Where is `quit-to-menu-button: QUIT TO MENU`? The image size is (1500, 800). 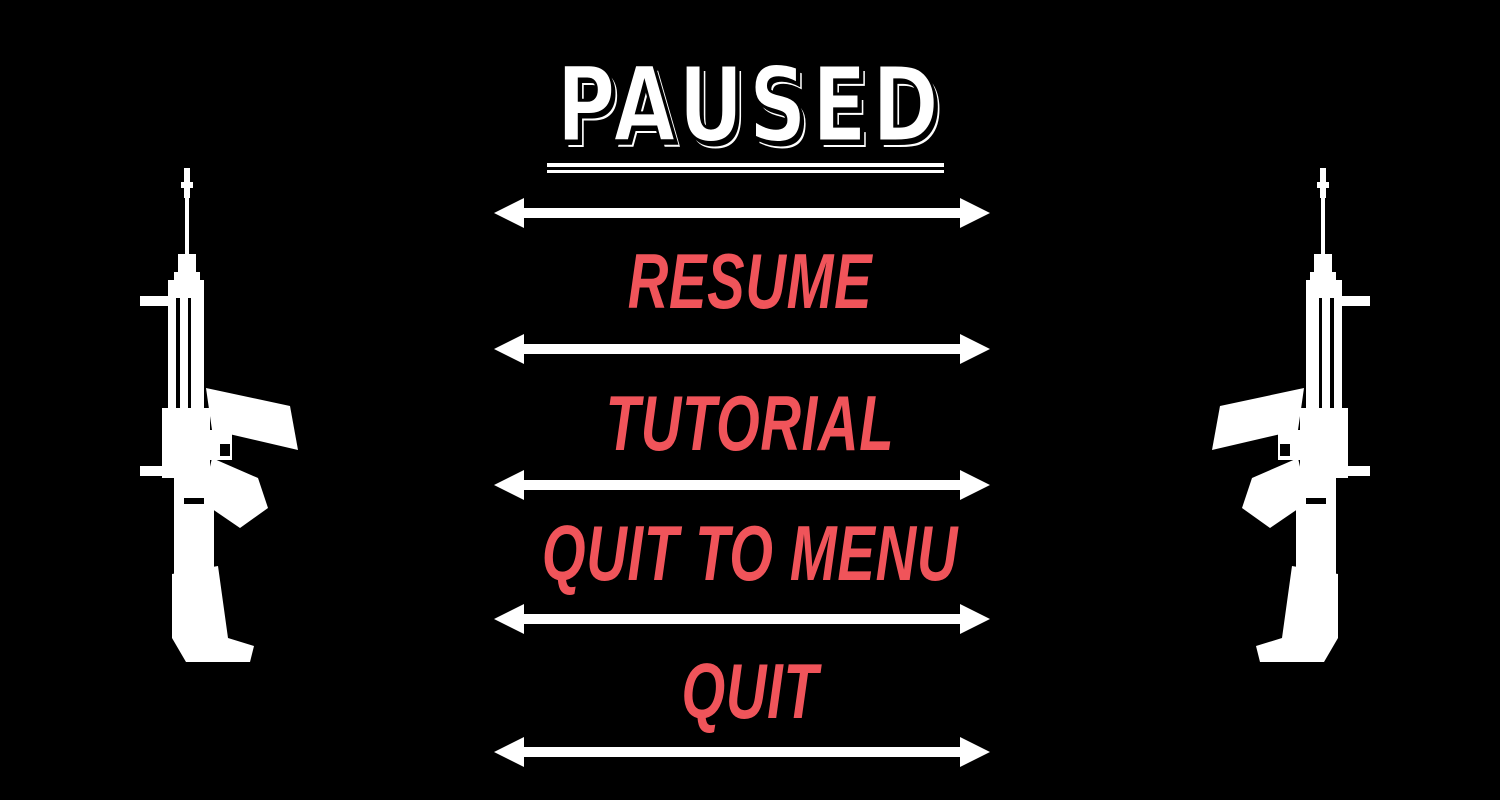
quit-to-menu-button: QUIT TO MENU is located at coordinates (750, 553).